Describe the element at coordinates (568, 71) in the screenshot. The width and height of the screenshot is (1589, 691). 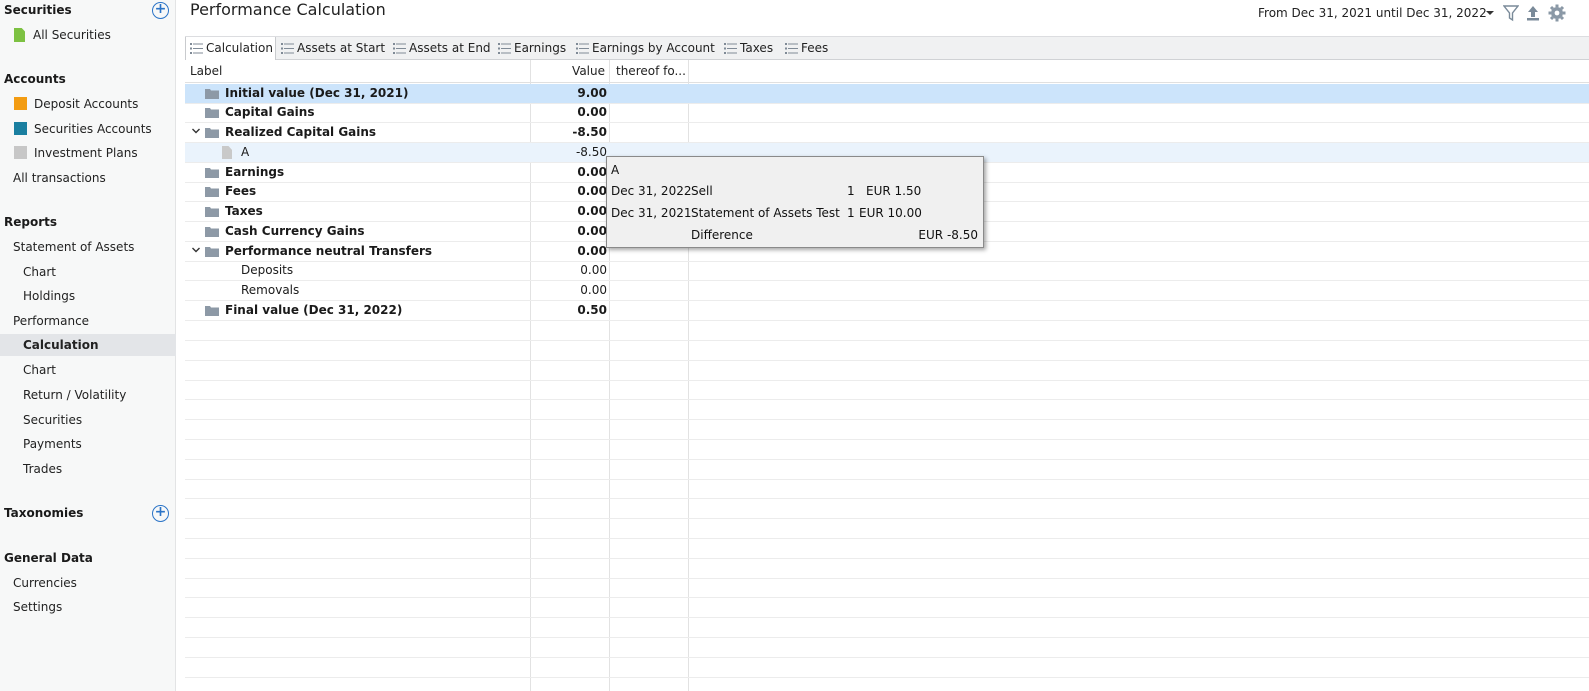
I see `column-header-value: Value` at that location.